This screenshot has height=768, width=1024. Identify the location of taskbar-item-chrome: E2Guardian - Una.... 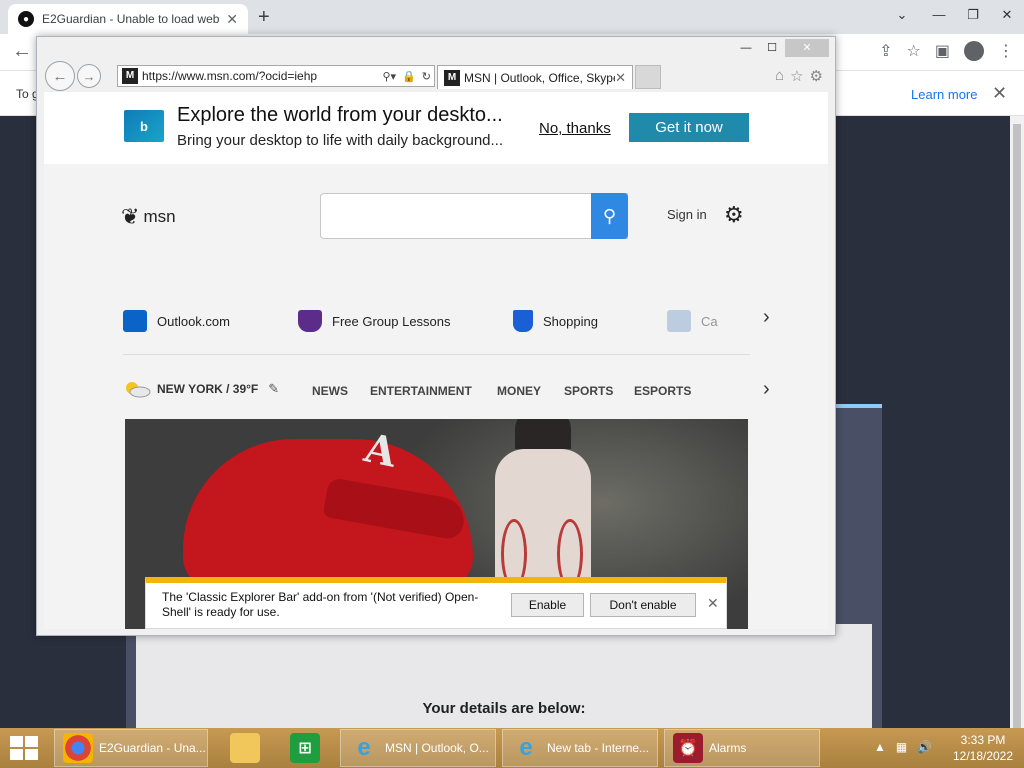
(131, 748).